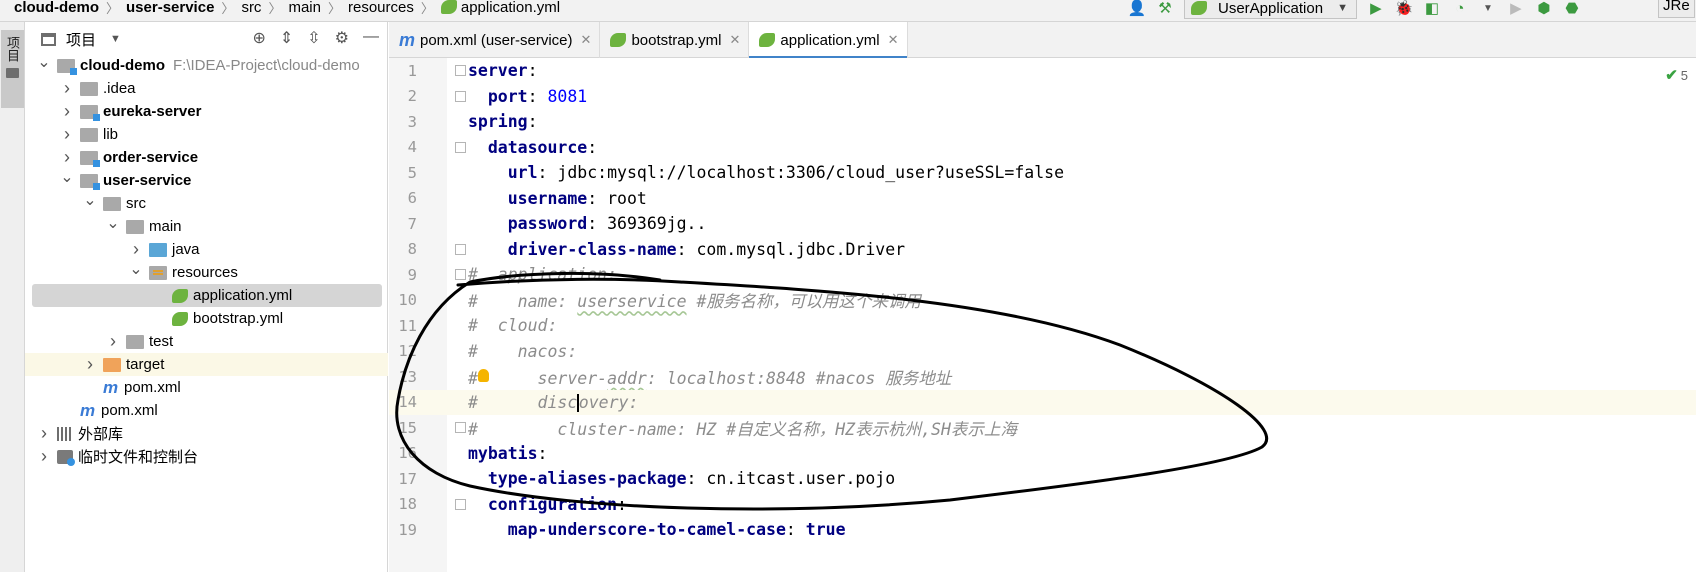  What do you see at coordinates (495, 40) in the screenshot?
I see `editor-tab: m pom.xml (user-service) ✕` at bounding box center [495, 40].